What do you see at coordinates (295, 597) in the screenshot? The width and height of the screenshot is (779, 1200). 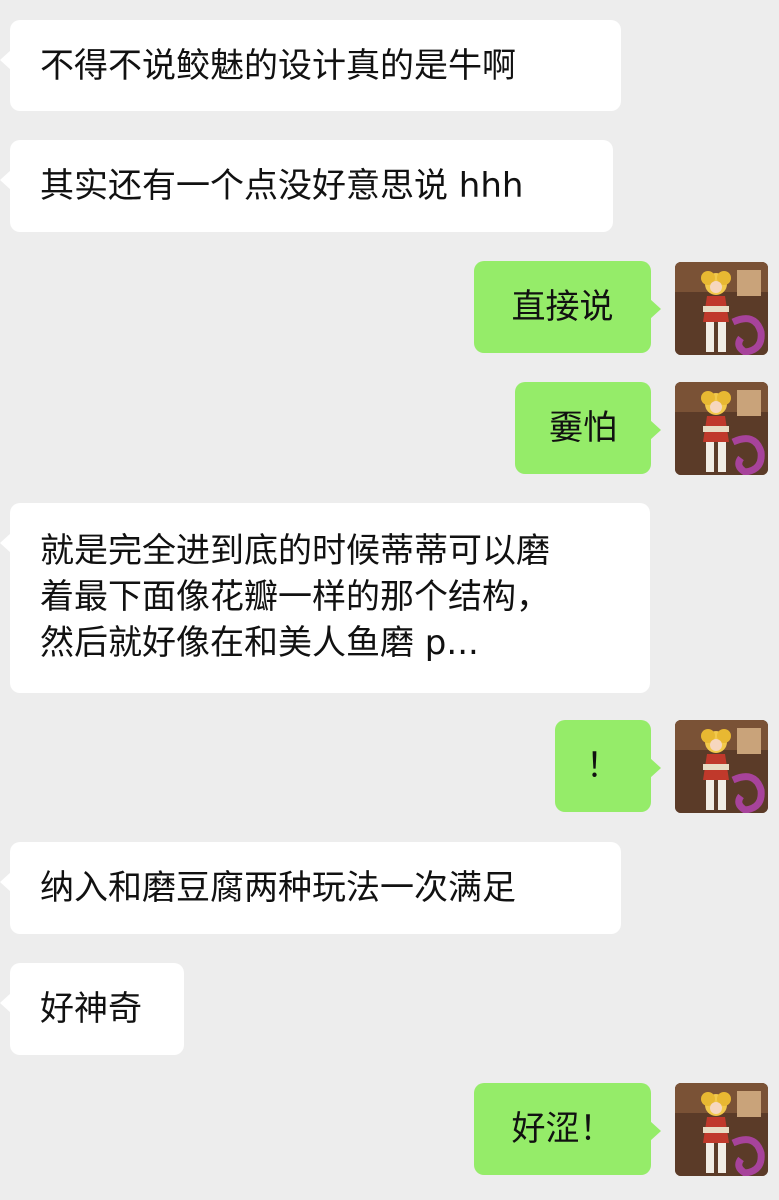 I see `message-text-line: 着最下面像花瓣一样的那个结构，` at bounding box center [295, 597].